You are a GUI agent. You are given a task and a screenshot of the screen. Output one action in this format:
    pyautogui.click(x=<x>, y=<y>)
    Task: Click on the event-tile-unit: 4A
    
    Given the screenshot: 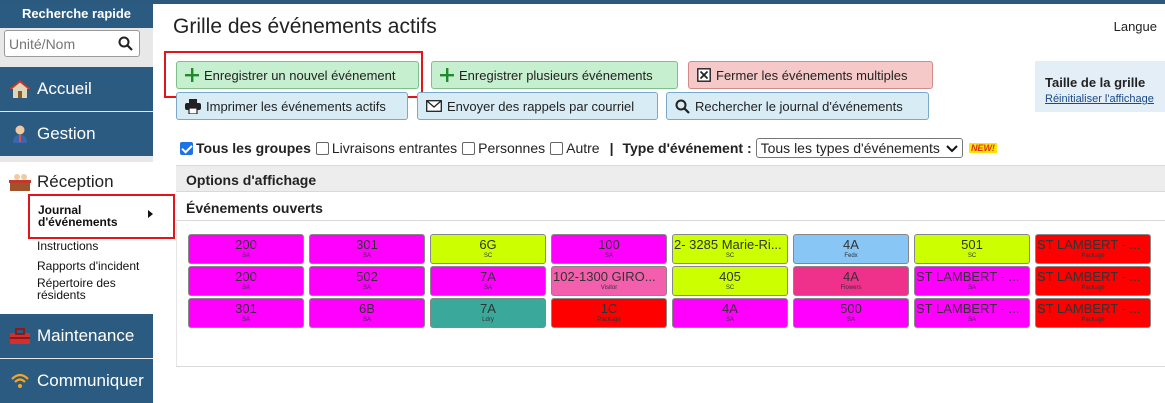 What is the action you would take?
    pyautogui.click(x=851, y=277)
    